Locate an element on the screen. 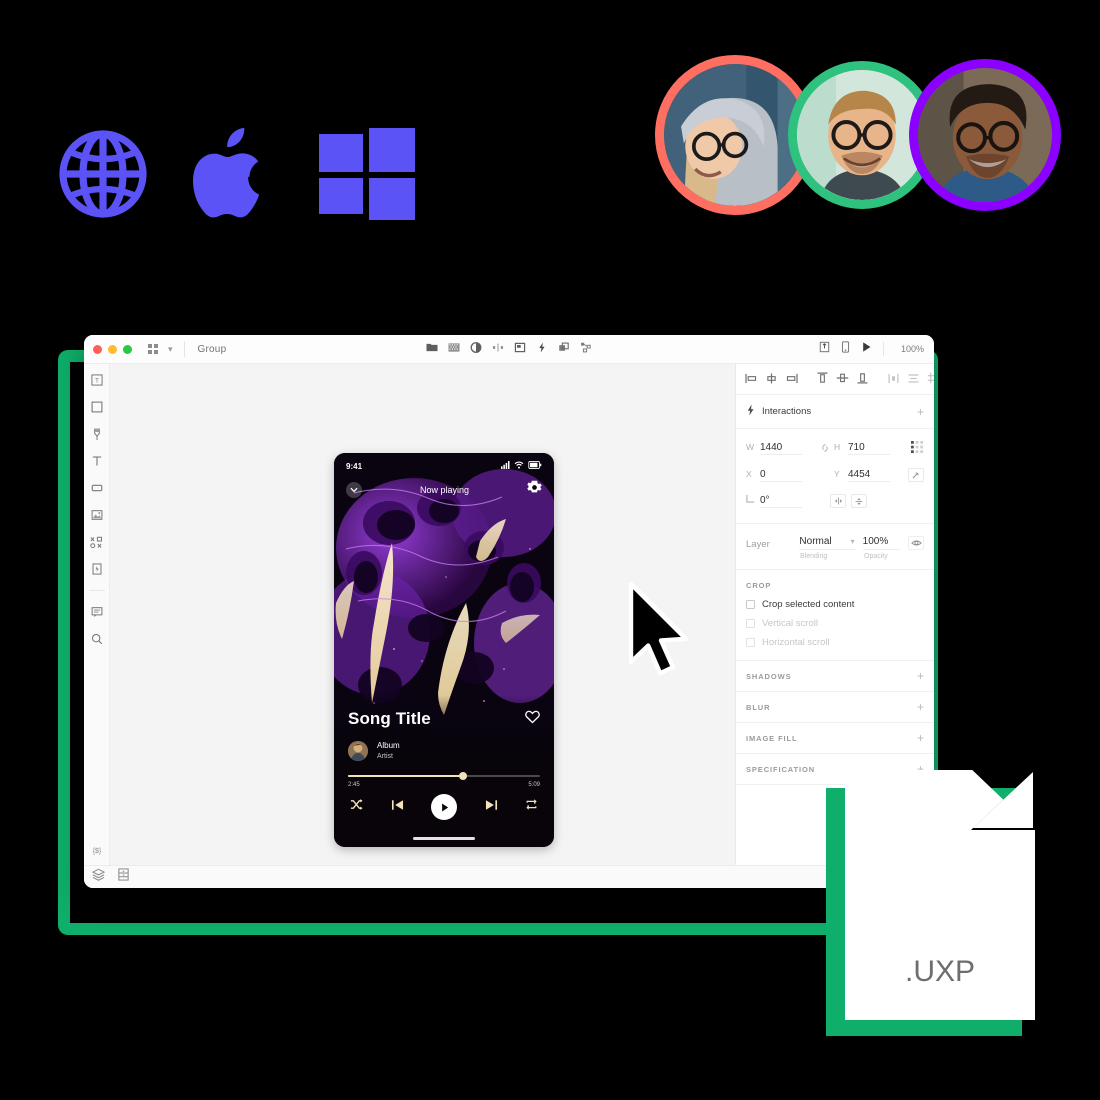 This screenshot has height=1100, width=1100. width-value: 1440 is located at coordinates (781, 448).